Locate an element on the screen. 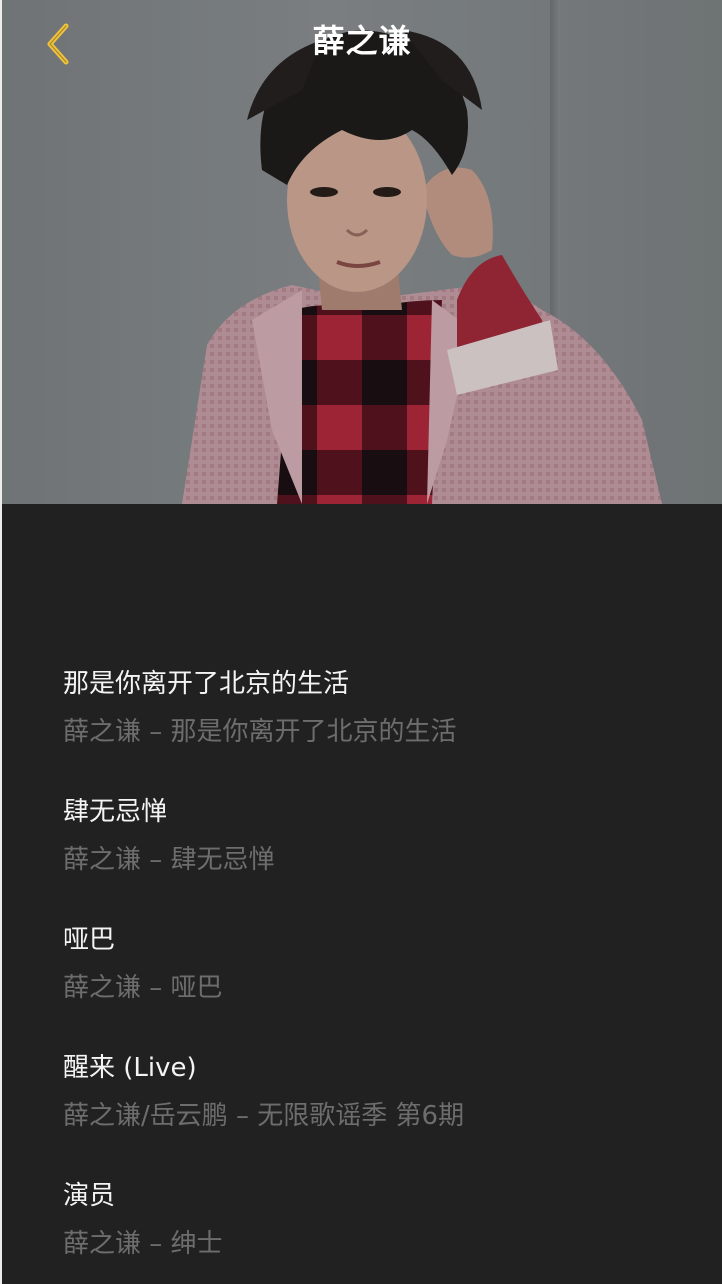  song-item: 肆无忌惮 薛之谦 – 肆无忌惮 is located at coordinates (362, 832).